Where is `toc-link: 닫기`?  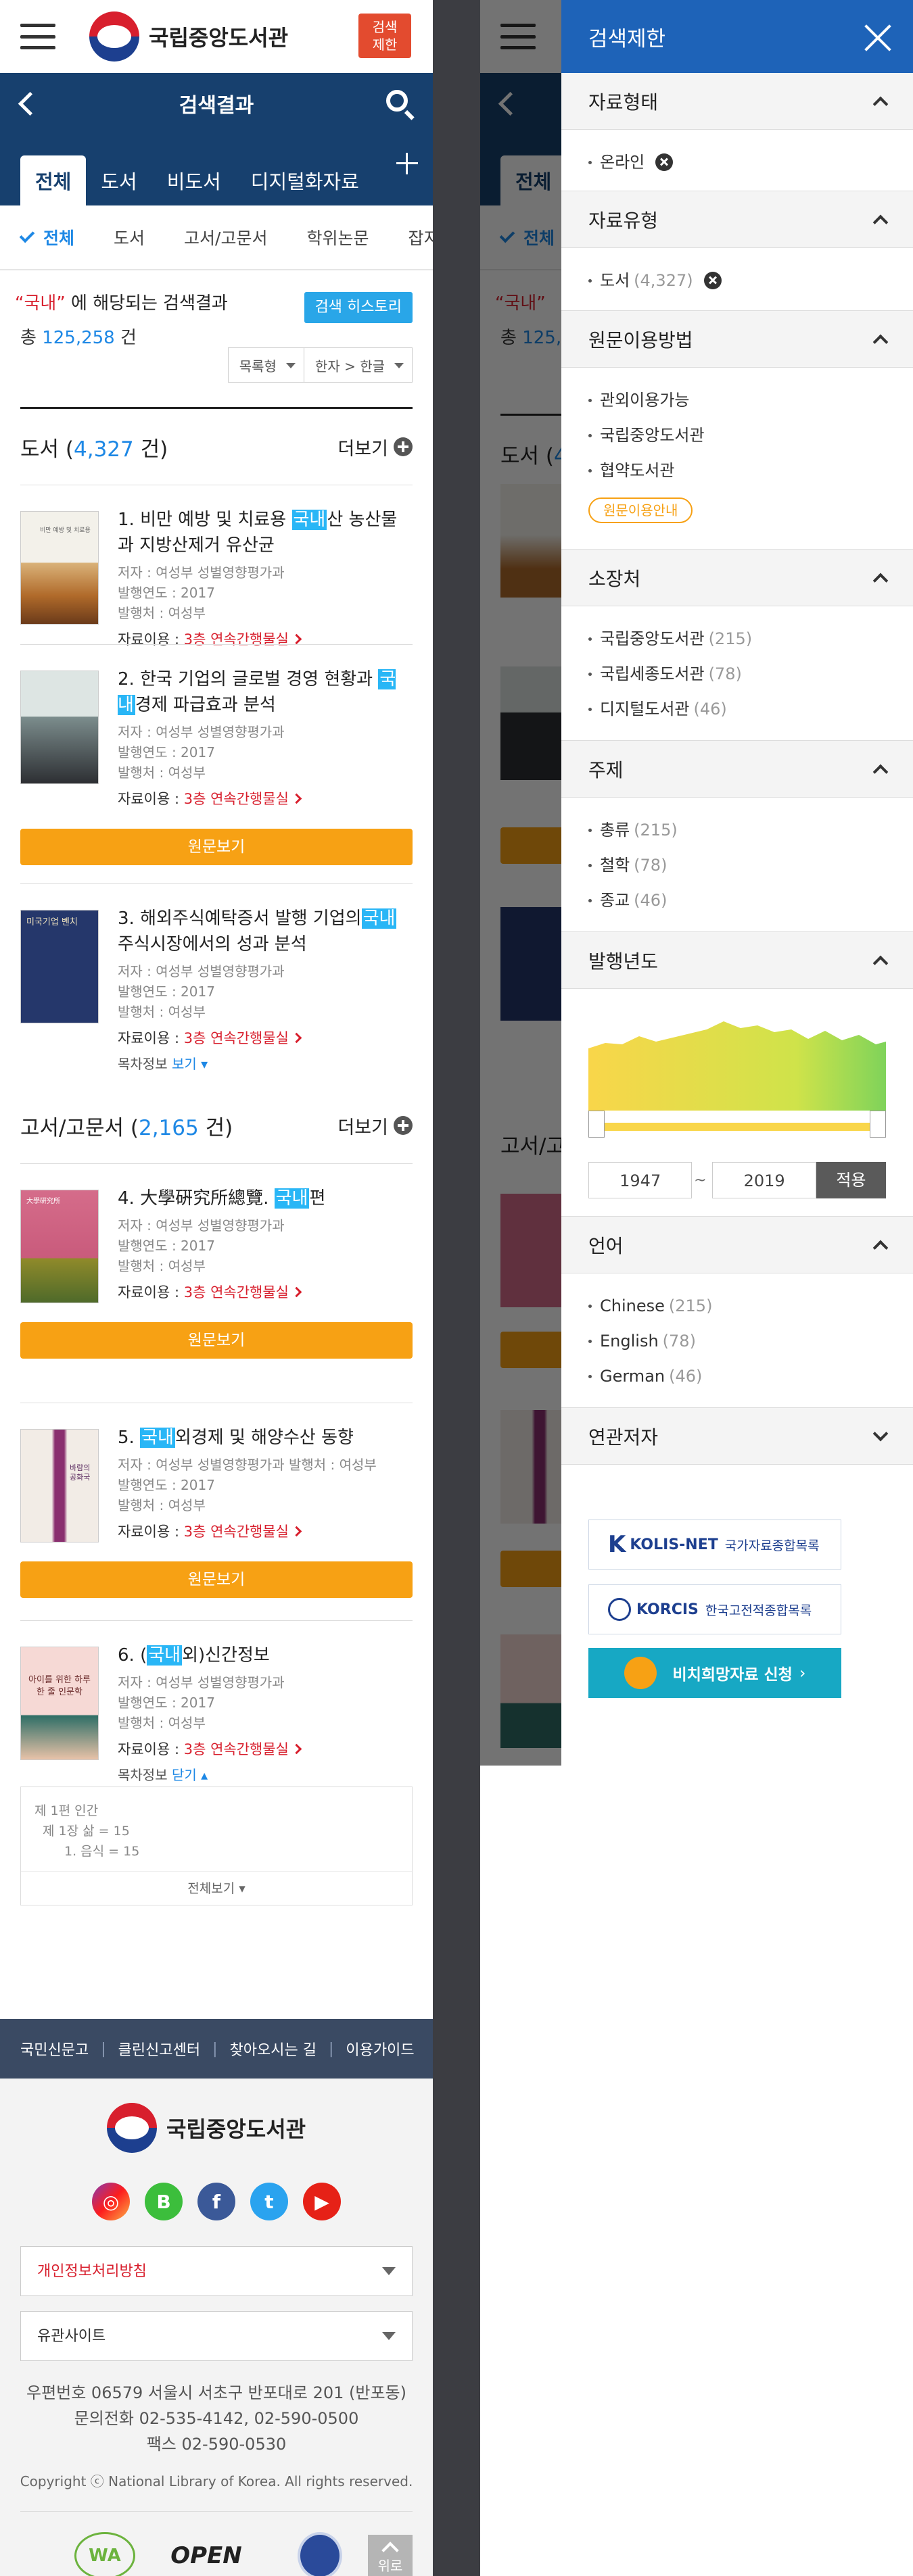 toc-link: 닫기 is located at coordinates (184, 1775).